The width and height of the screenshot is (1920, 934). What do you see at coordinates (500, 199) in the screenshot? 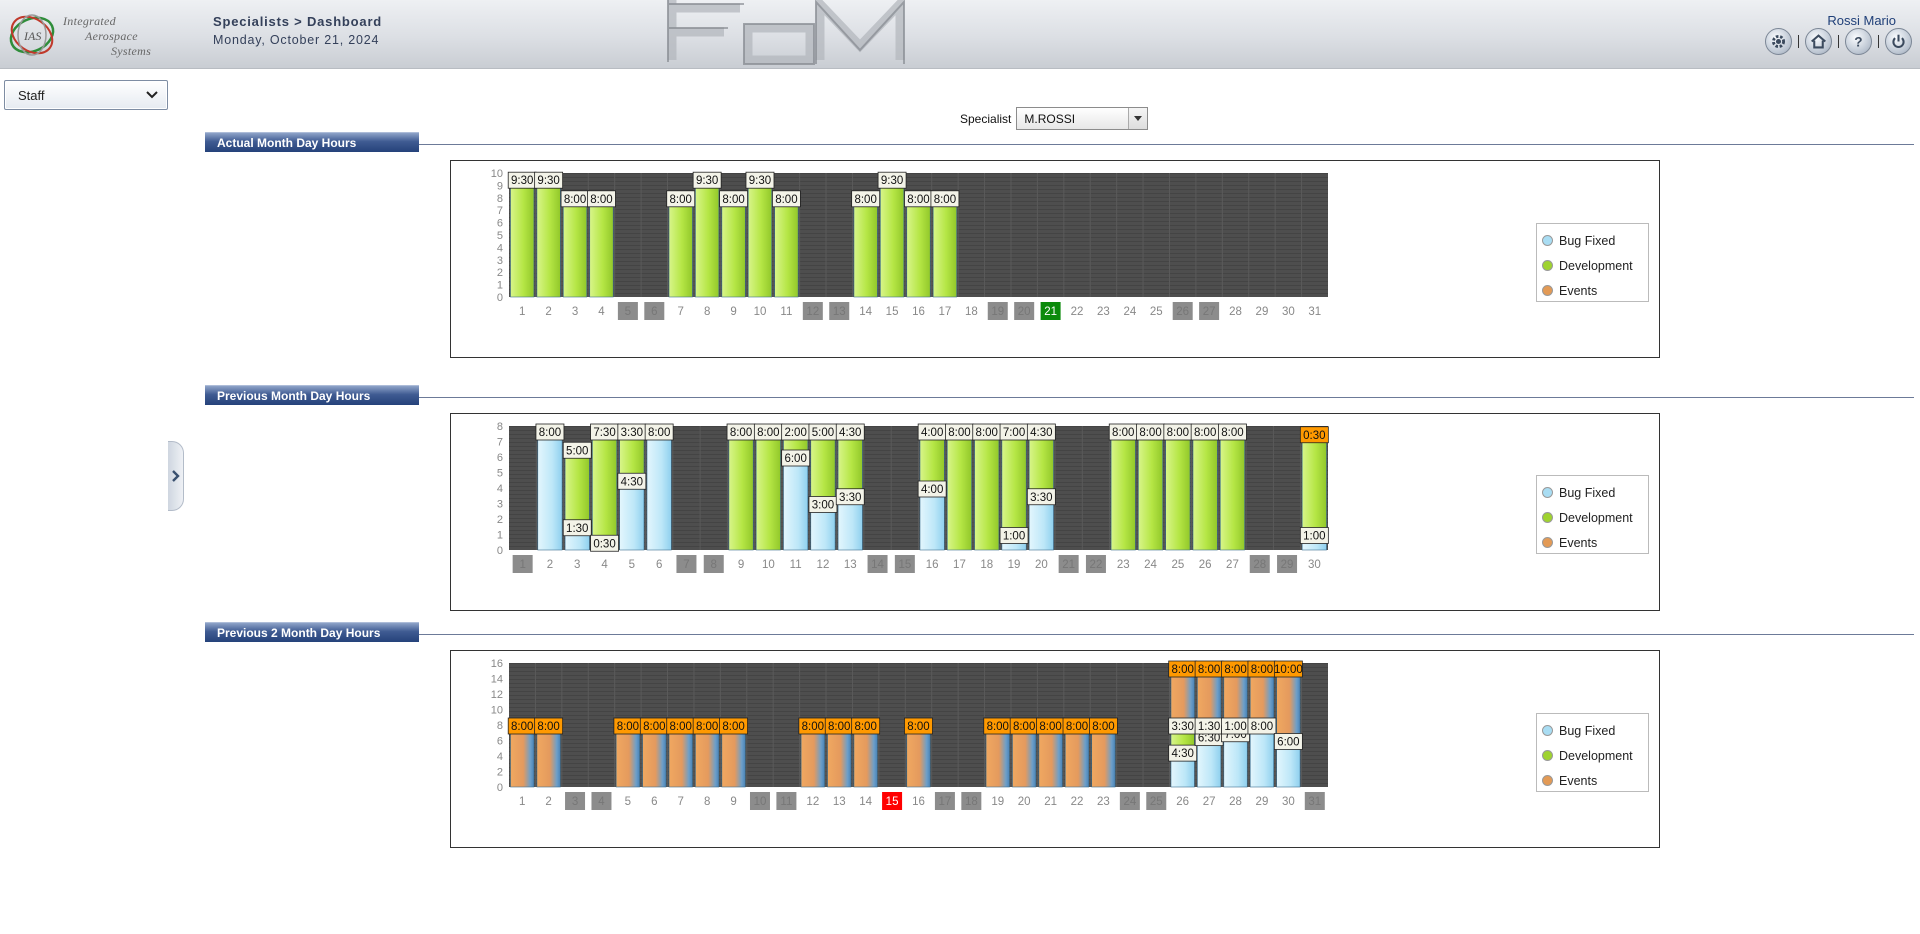
I see `y-tick-label: 8` at bounding box center [500, 199].